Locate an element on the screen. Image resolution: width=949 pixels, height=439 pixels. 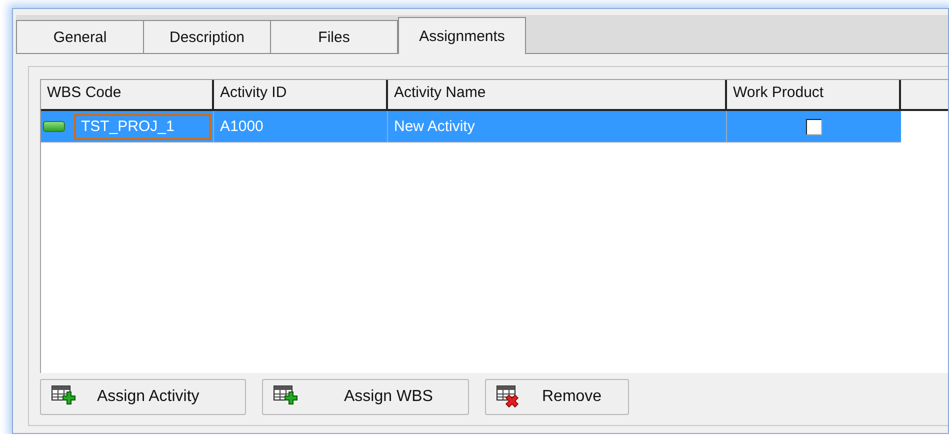
checkbox is located at coordinates (814, 126).